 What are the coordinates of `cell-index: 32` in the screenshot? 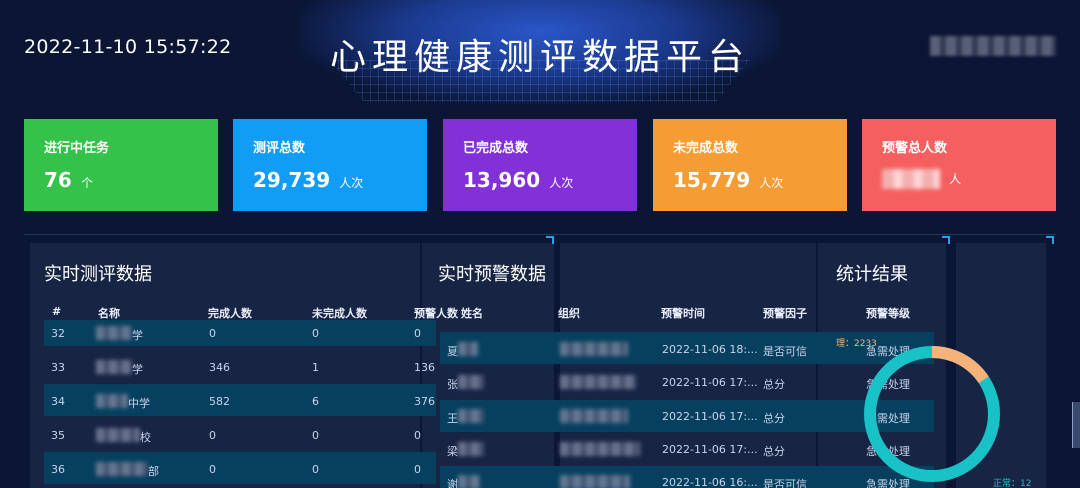 It's located at (58, 333).